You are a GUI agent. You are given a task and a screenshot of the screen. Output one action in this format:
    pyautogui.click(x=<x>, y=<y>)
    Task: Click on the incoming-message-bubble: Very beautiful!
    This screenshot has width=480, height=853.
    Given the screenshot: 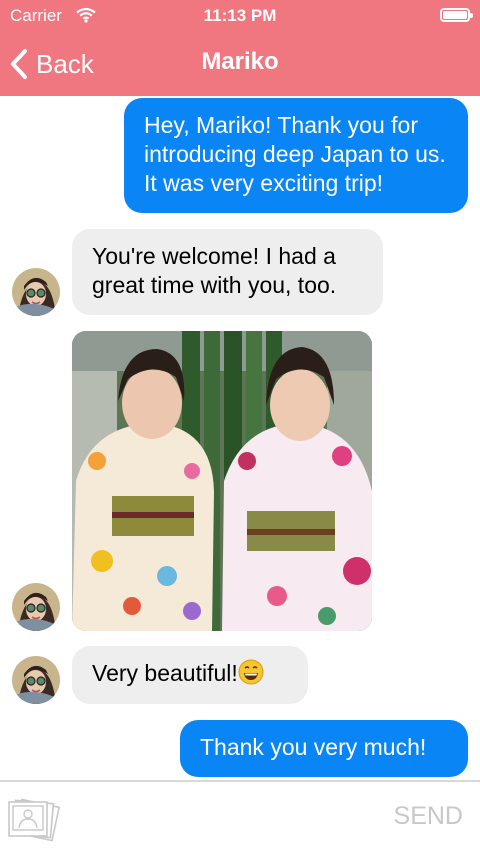 What is the action you would take?
    pyautogui.click(x=190, y=675)
    